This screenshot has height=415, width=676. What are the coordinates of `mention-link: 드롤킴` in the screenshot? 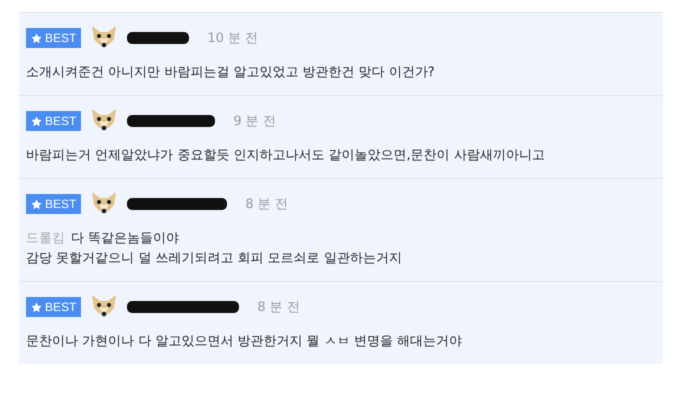 It's located at (45, 238).